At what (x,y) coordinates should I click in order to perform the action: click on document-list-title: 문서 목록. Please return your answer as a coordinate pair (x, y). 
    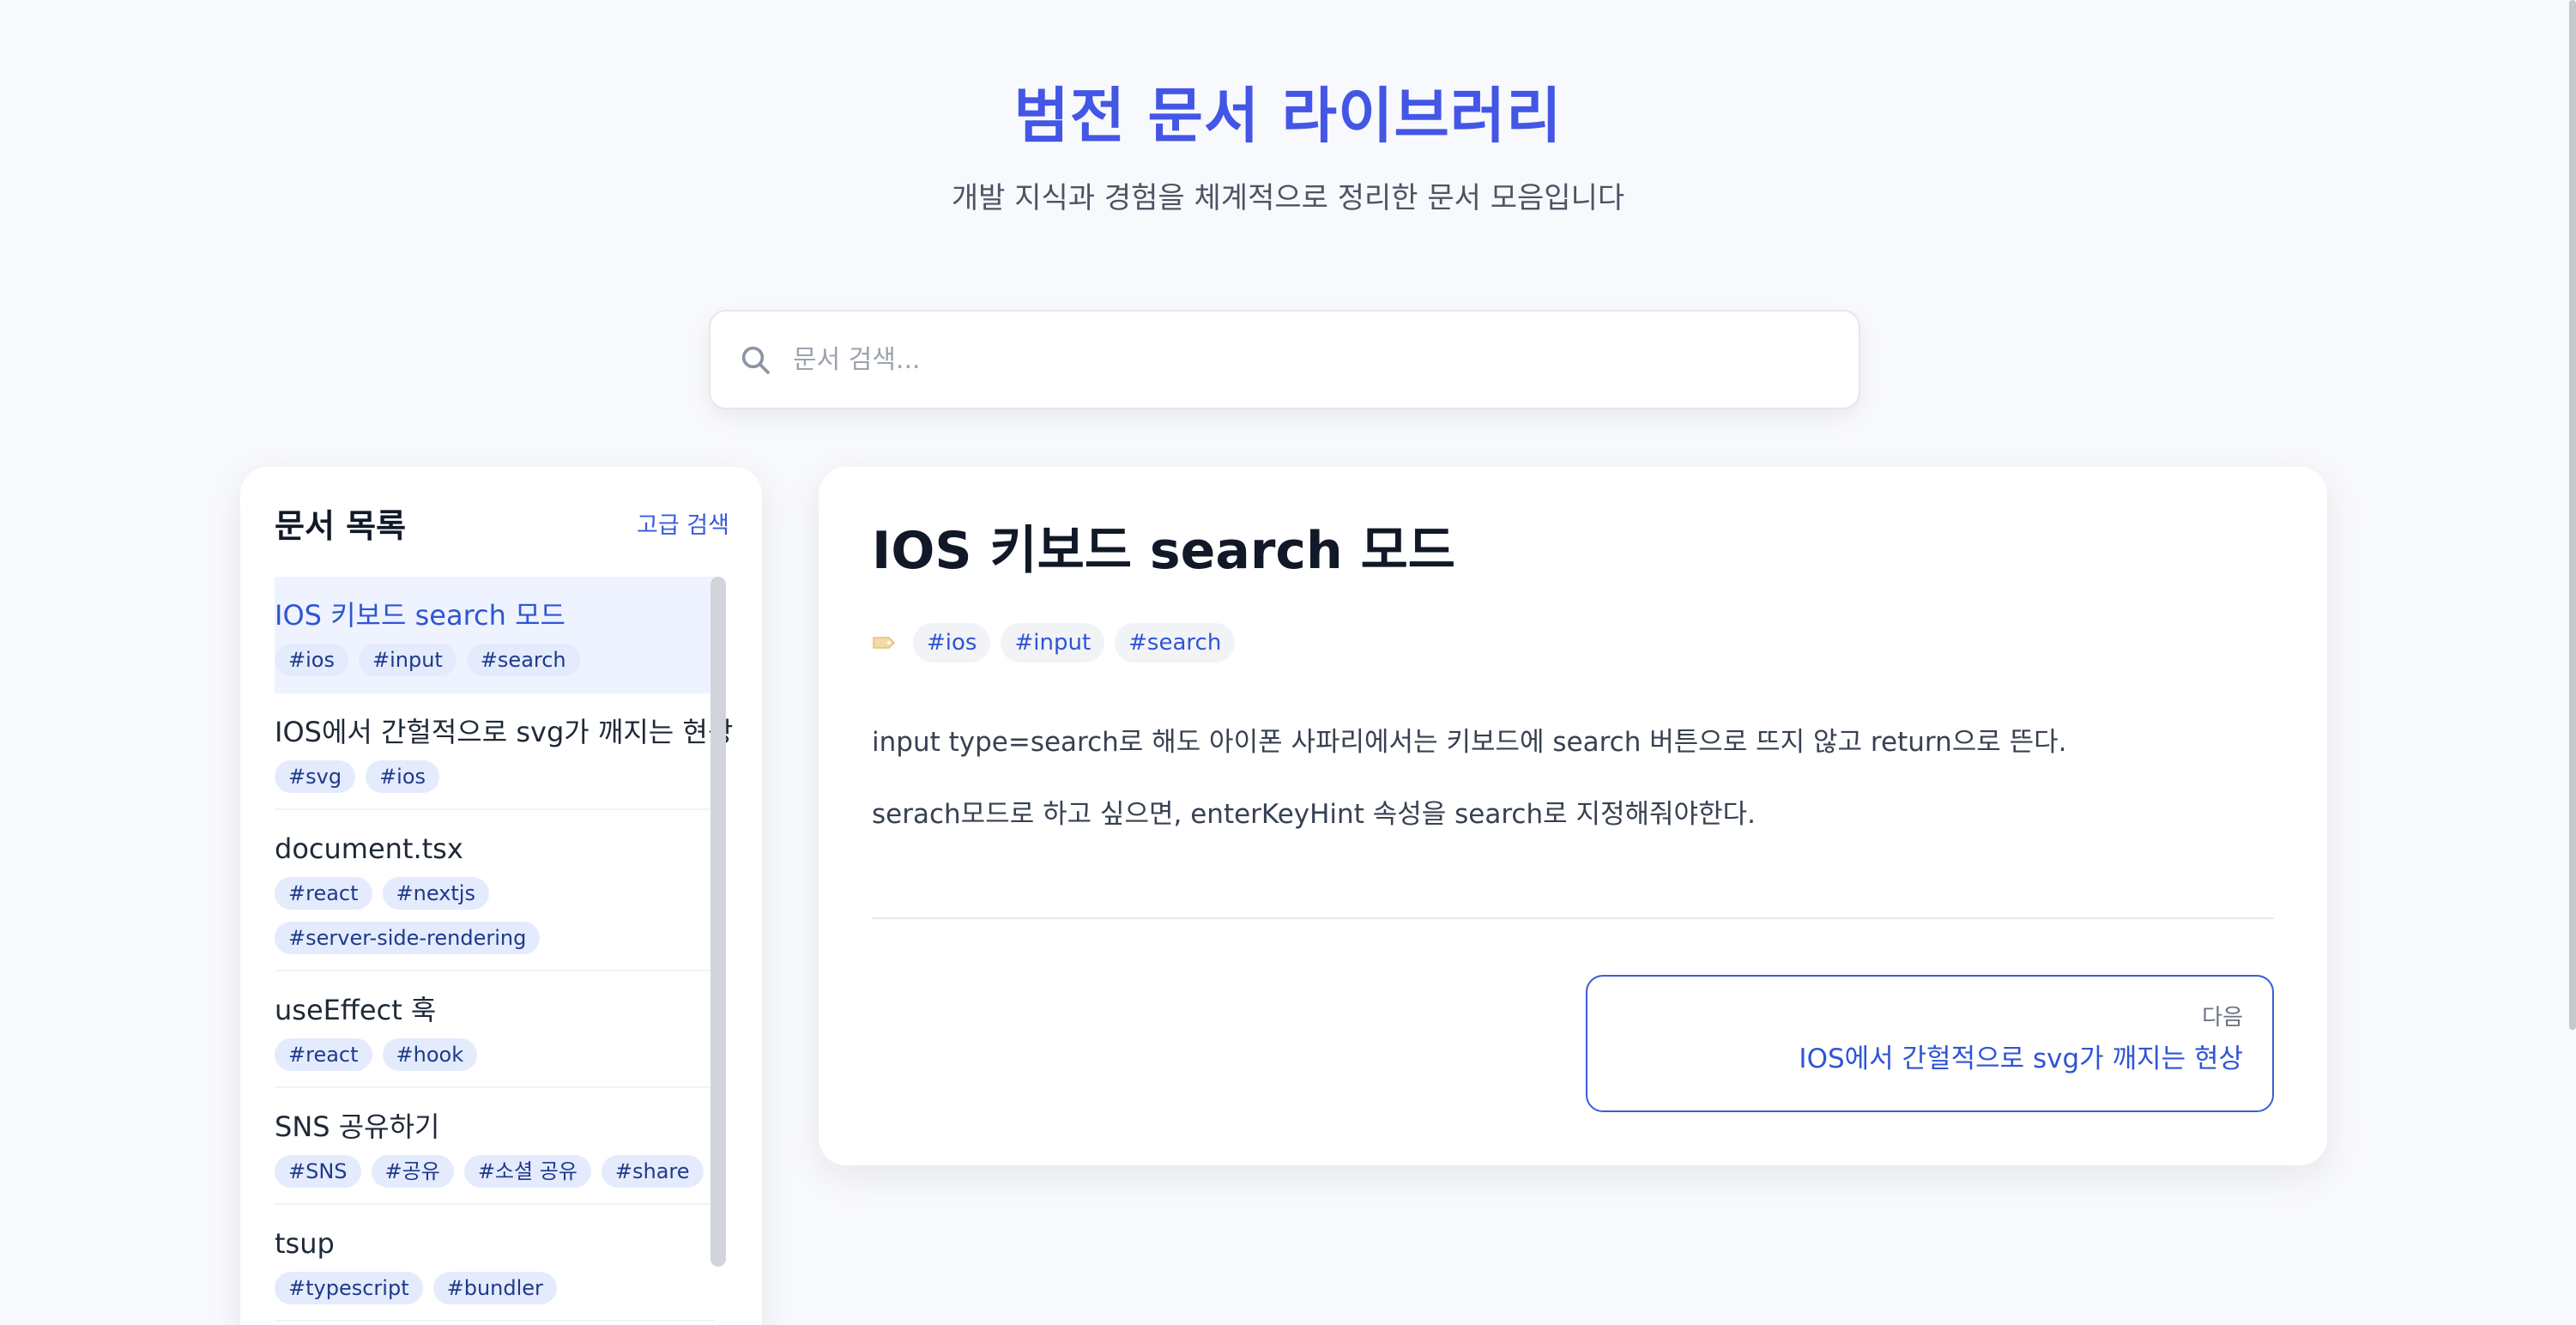
    Looking at the image, I should click on (341, 526).